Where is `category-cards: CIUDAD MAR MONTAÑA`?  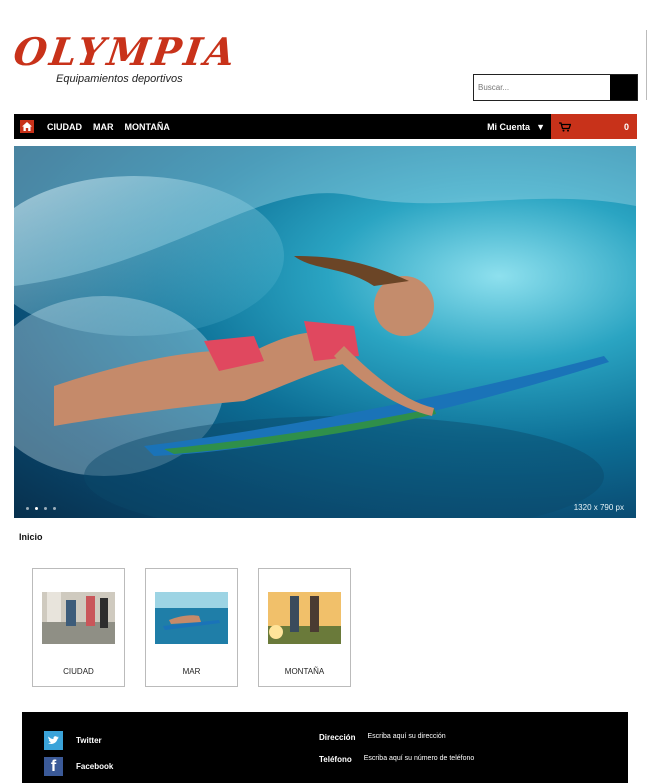 category-cards: CIUDAD MAR MONTAÑA is located at coordinates (191, 627).